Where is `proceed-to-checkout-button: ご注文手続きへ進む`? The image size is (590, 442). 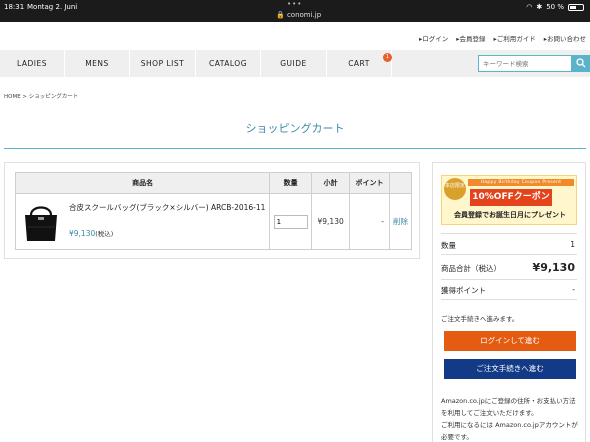 proceed-to-checkout-button: ご注文手続きへ進む is located at coordinates (510, 369).